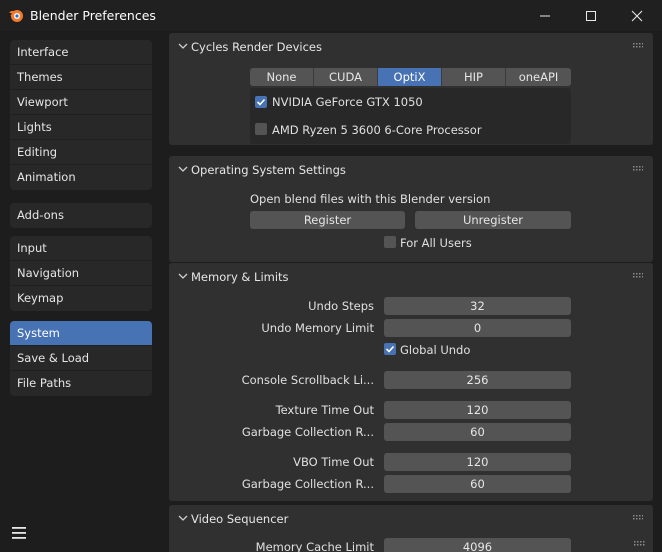 The height and width of the screenshot is (552, 662). What do you see at coordinates (347, 102) in the screenshot?
I see `device-label-nvidia: NVIDIA GeForce GTX 1050` at bounding box center [347, 102].